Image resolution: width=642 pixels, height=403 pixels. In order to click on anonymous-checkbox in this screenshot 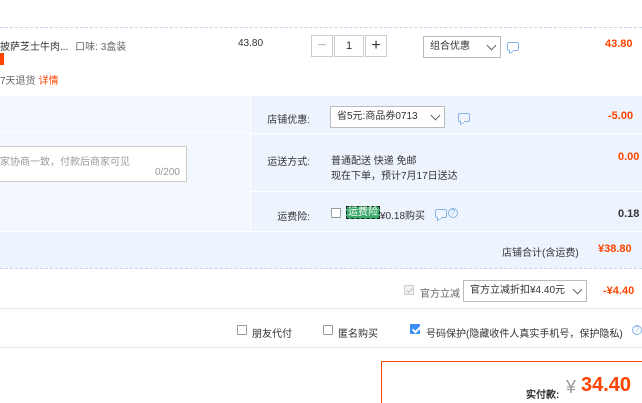, I will do `click(328, 330)`.